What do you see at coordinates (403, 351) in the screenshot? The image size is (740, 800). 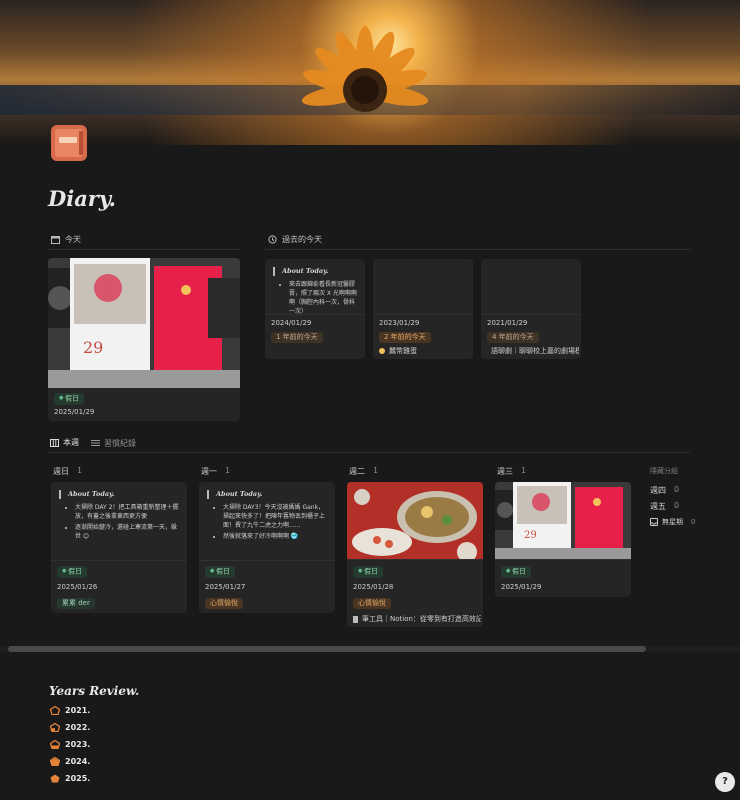 I see `past-extra: 蠶幣雞蛋` at bounding box center [403, 351].